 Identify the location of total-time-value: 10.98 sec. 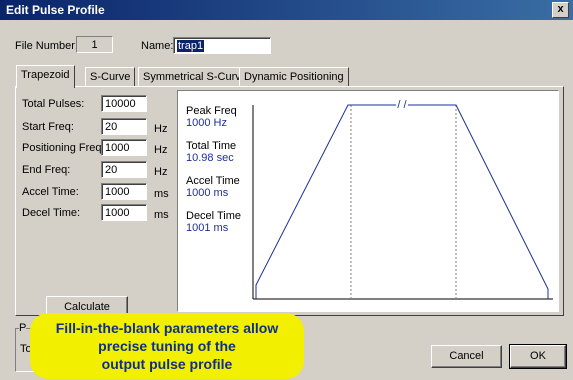
(210, 158).